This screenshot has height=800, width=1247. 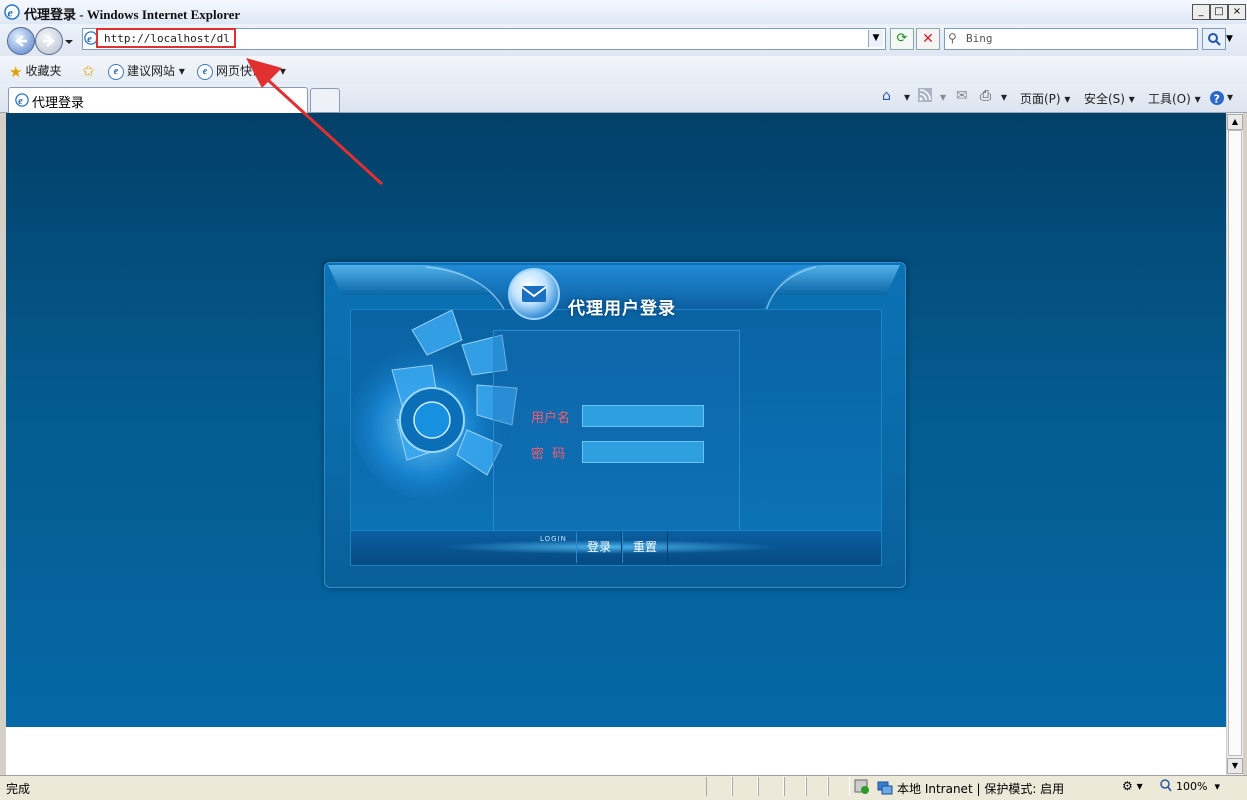 I want to click on add-favorite-icon: ✩, so click(x=88, y=71).